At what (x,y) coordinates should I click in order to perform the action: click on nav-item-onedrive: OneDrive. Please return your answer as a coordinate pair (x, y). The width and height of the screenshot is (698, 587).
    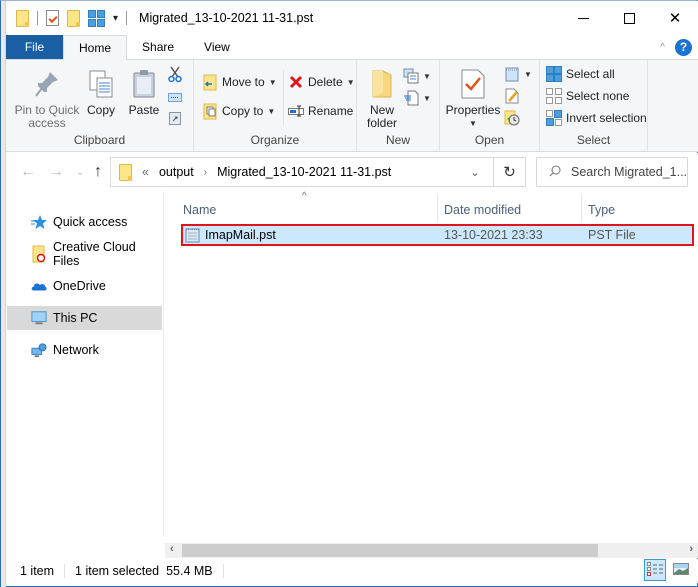
    Looking at the image, I should click on (84, 286).